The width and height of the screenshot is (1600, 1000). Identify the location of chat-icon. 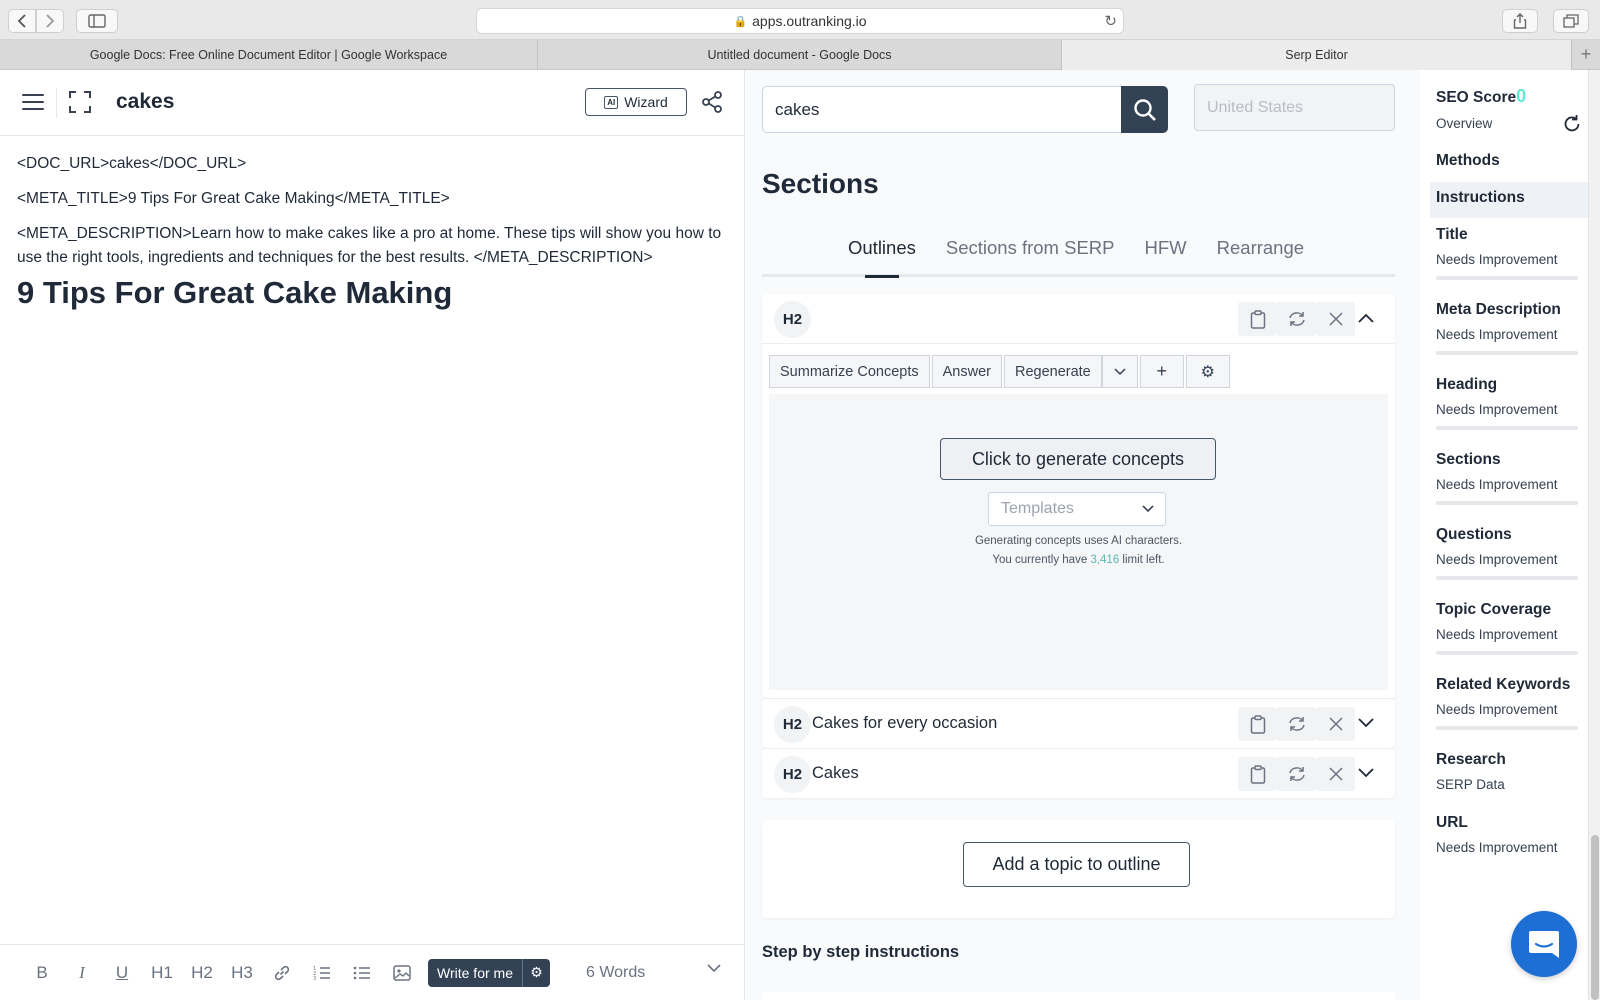
(1544, 944).